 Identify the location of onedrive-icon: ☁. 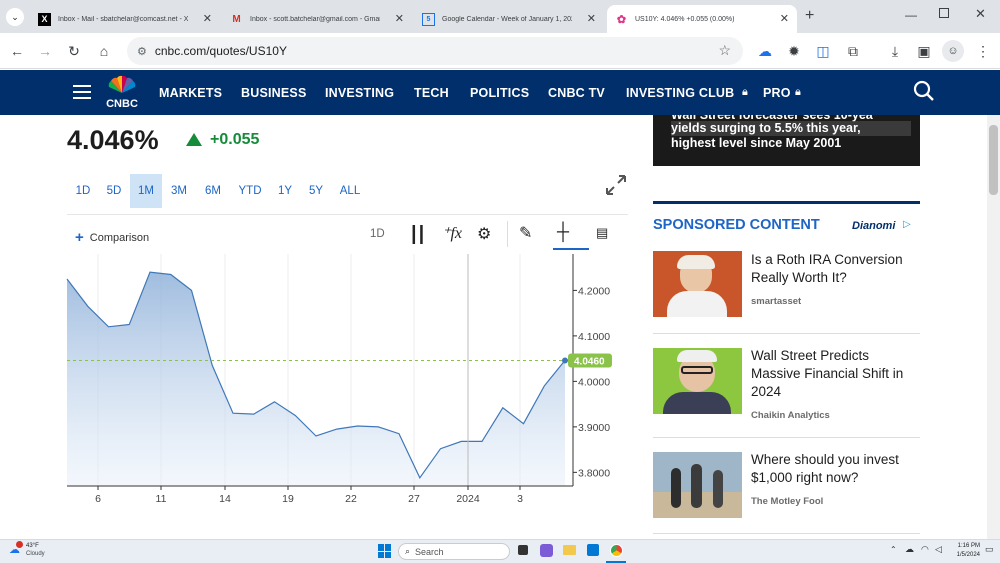
(909, 549).